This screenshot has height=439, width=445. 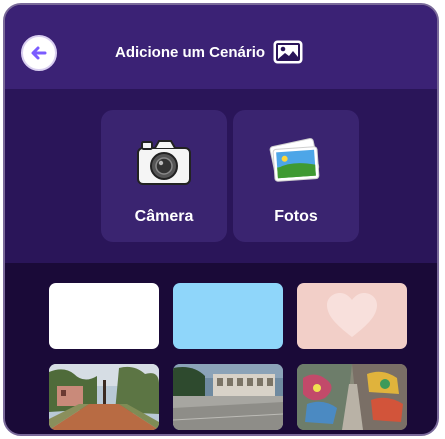 I want to click on camera-icon, so click(x=164, y=162).